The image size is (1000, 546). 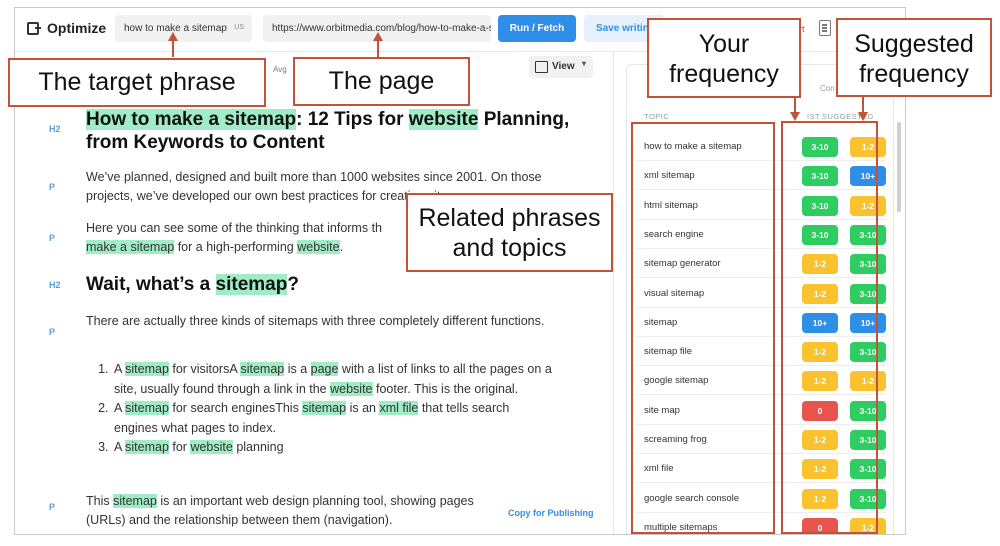 I want to click on column-header-topic: TOPIC, so click(x=657, y=116).